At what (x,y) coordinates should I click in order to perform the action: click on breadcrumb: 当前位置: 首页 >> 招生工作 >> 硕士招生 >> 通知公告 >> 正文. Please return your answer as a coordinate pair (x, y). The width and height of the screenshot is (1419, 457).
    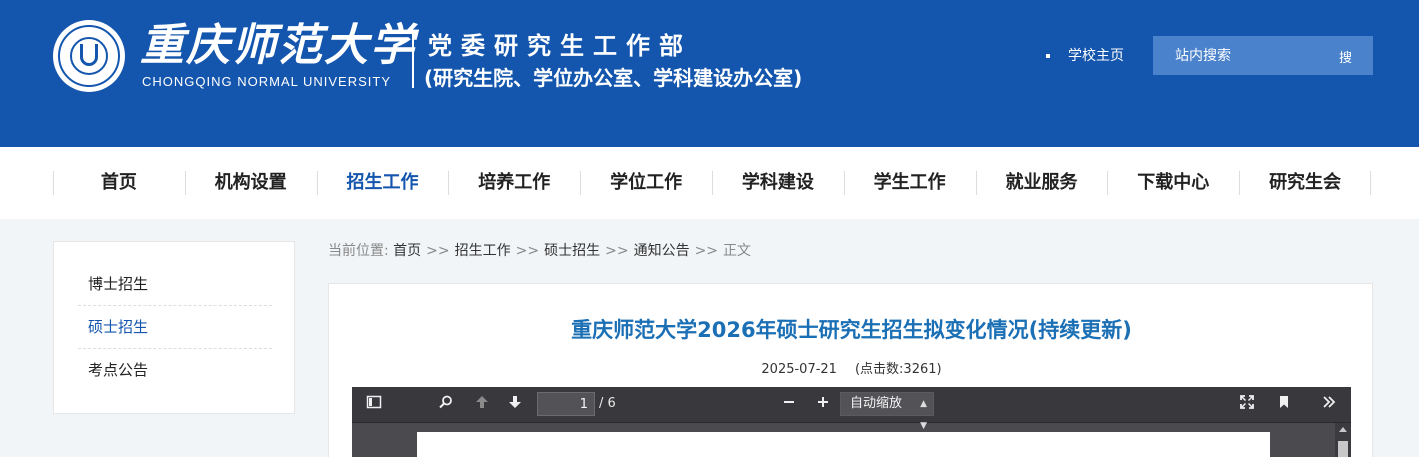
    Looking at the image, I should click on (539, 251).